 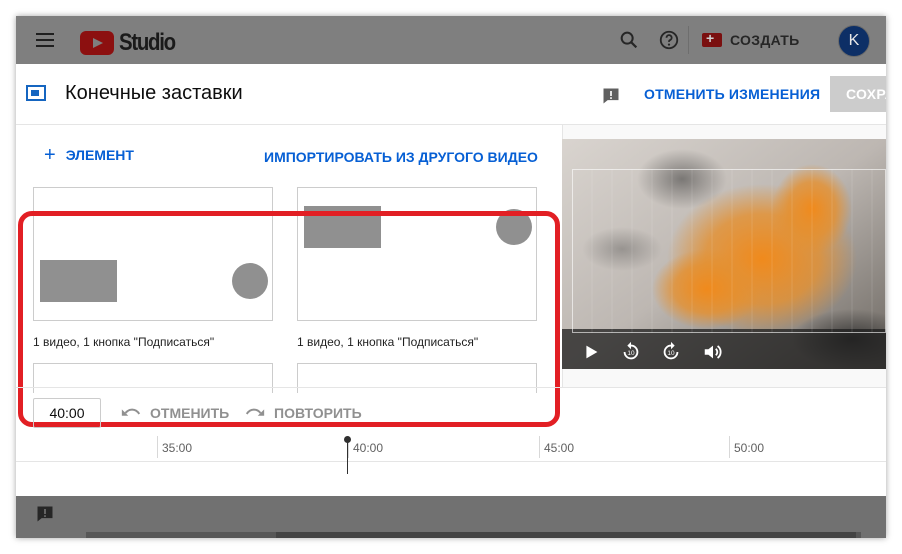 What do you see at coordinates (866, 94) in the screenshot?
I see `save-label: СОХРАНИТЬ` at bounding box center [866, 94].